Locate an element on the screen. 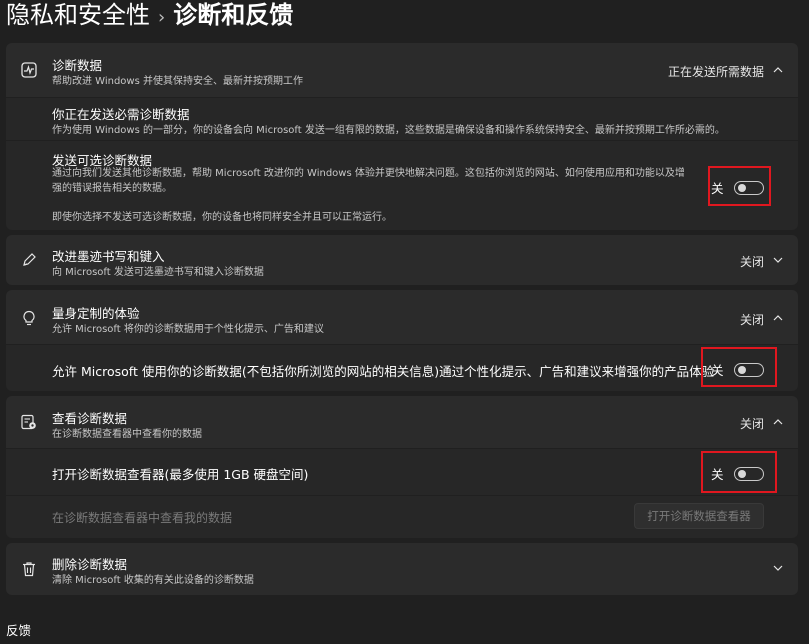 This screenshot has width=809, height=644. data-viewer-icon is located at coordinates (29, 422).